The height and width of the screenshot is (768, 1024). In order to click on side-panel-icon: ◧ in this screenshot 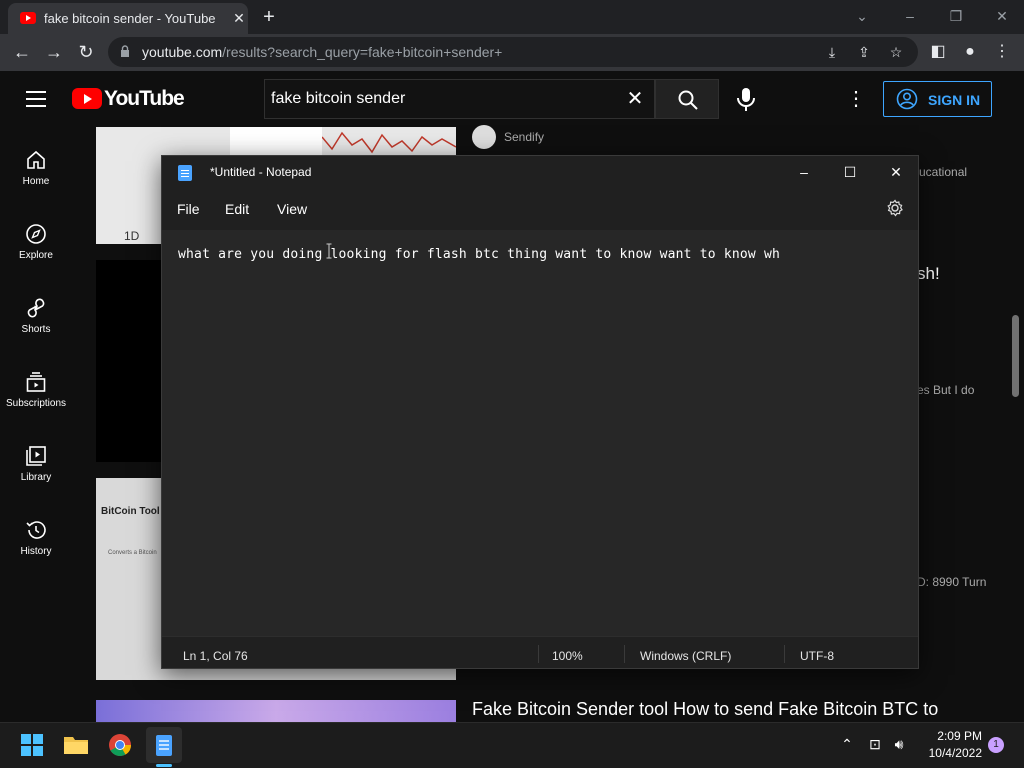, I will do `click(938, 52)`.